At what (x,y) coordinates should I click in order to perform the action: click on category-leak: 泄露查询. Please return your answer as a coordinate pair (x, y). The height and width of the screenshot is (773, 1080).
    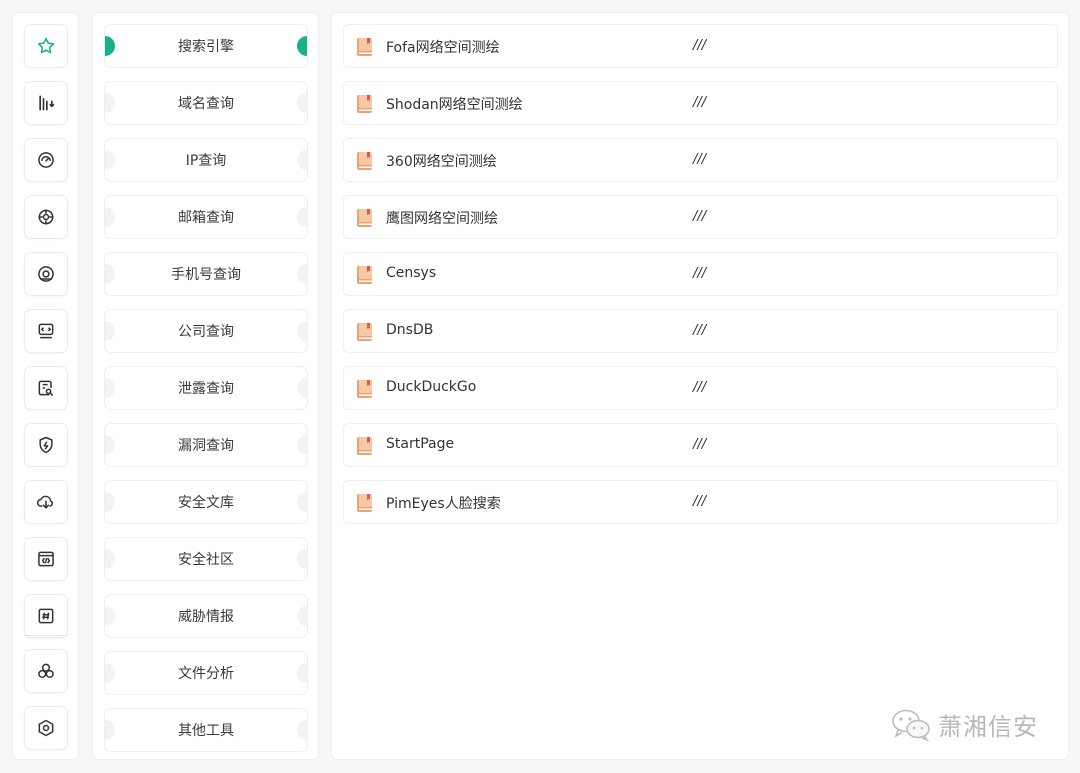
    Looking at the image, I should click on (206, 388).